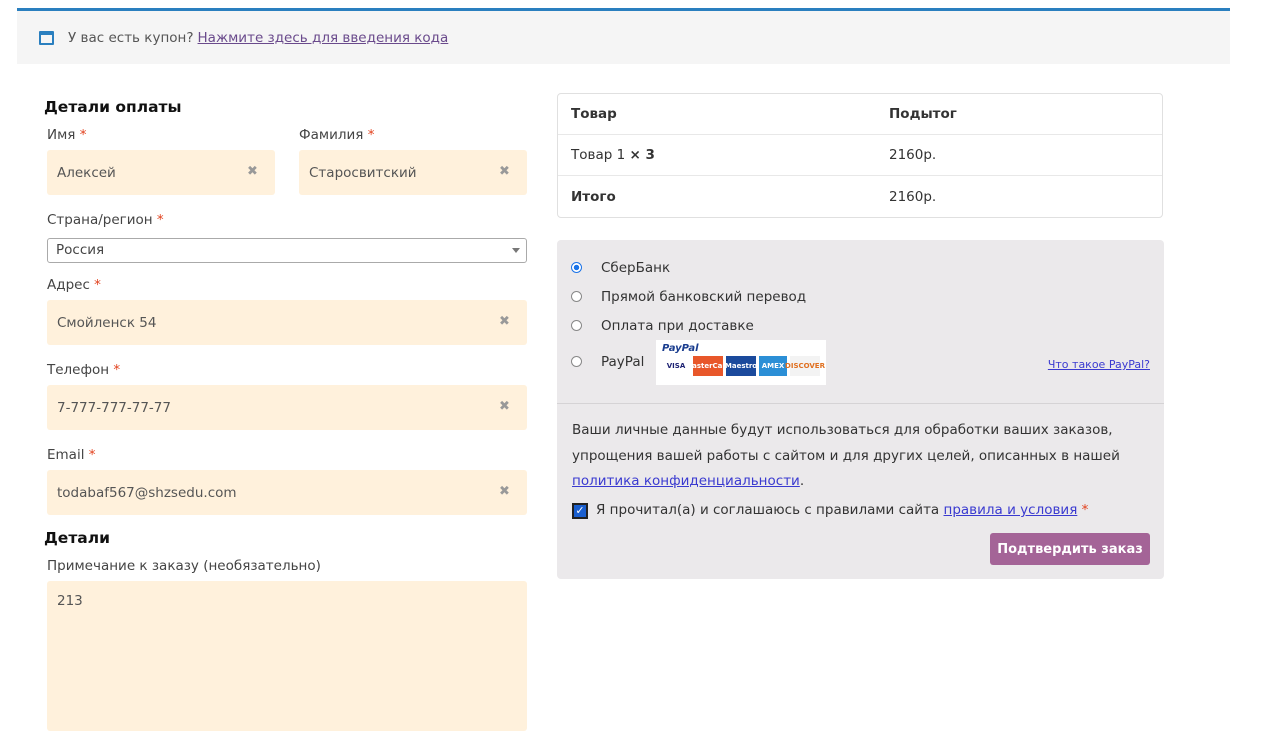  I want to click on radio-paypal, so click(576, 361).